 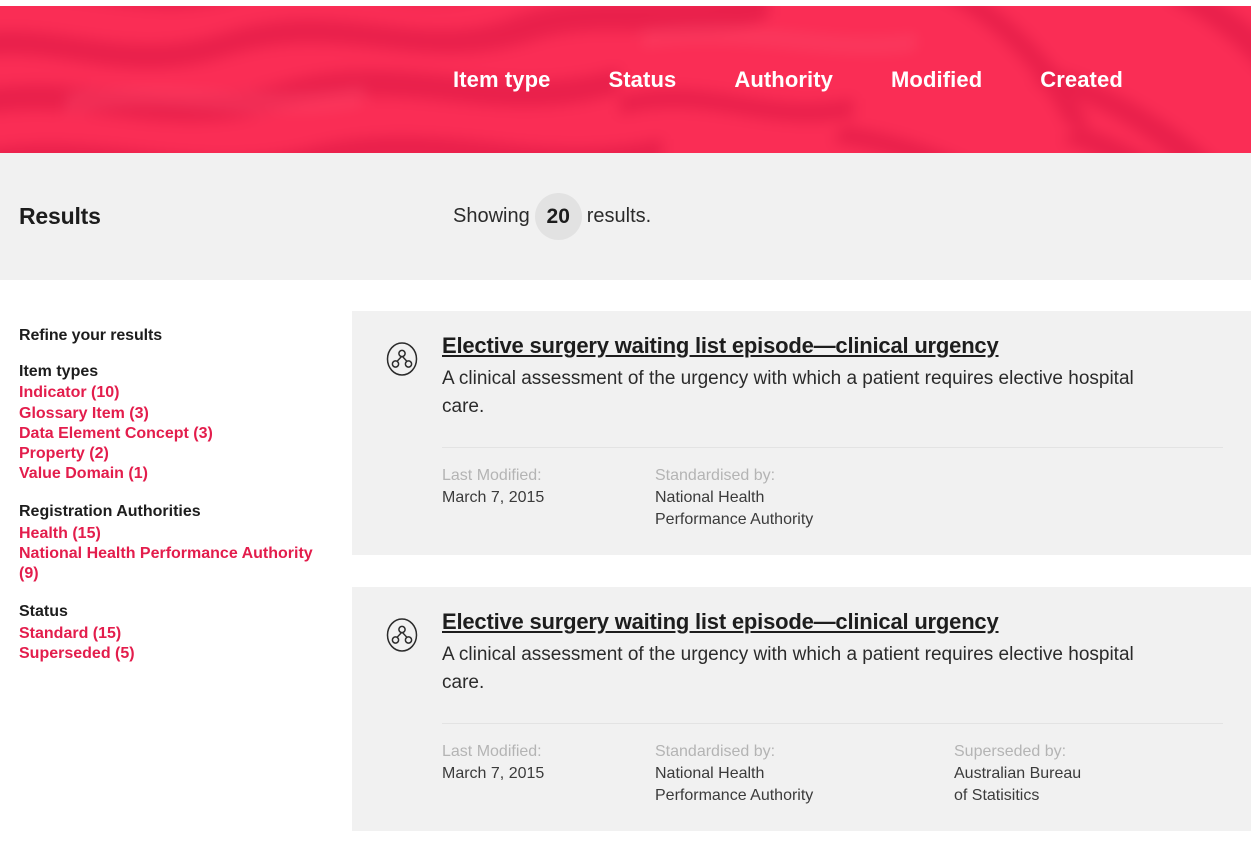 I want to click on facet-health: Health (15), so click(x=169, y=534).